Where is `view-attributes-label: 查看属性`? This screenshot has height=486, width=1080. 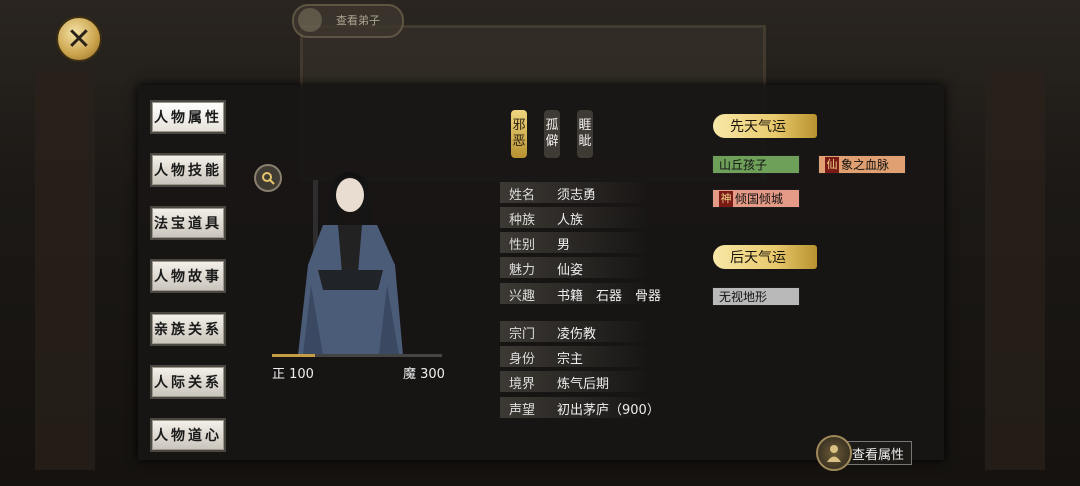
view-attributes-label: 查看属性 is located at coordinates (878, 453).